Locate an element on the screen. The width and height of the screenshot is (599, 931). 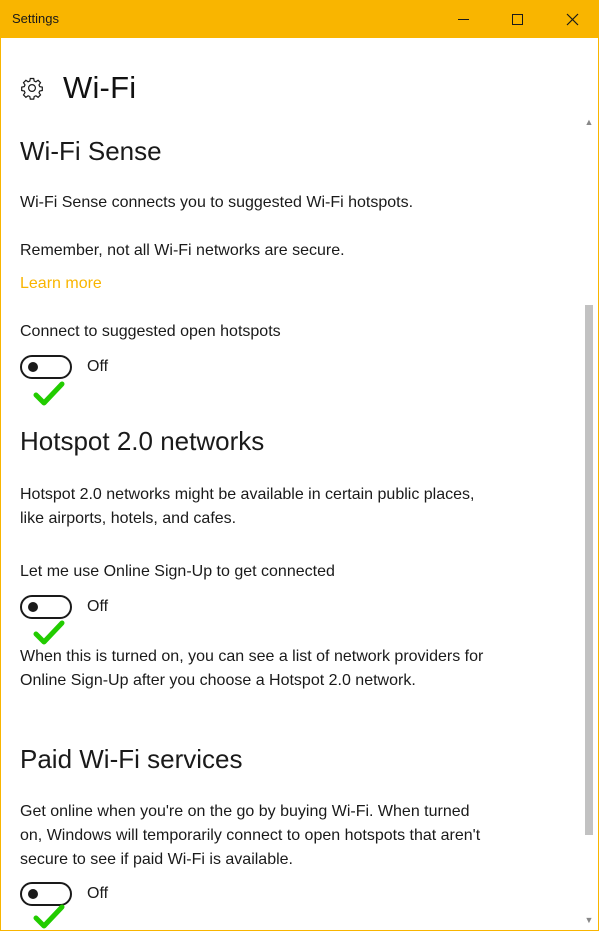
wifi-sense-heading: Wi-Fi Sense is located at coordinates (91, 151).